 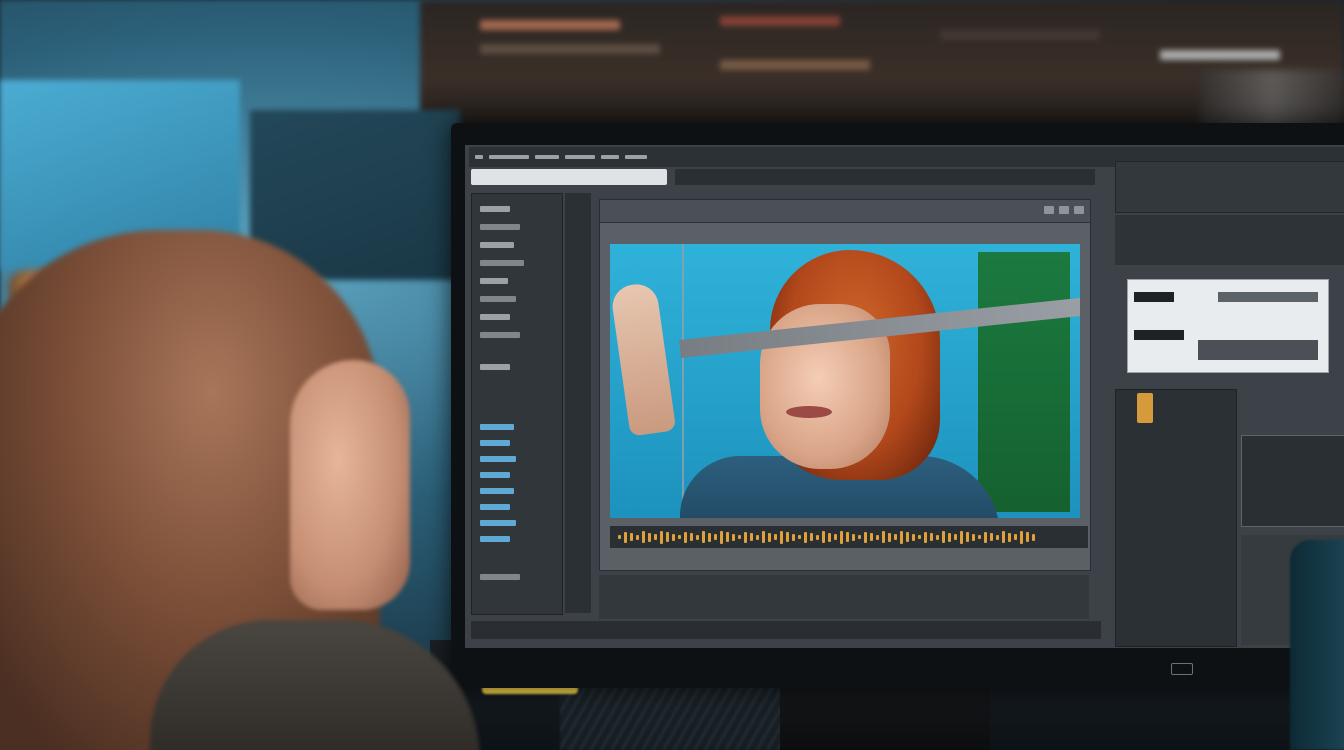 What do you see at coordinates (1229, 187) in the screenshot?
I see `editor-right-panel-top` at bounding box center [1229, 187].